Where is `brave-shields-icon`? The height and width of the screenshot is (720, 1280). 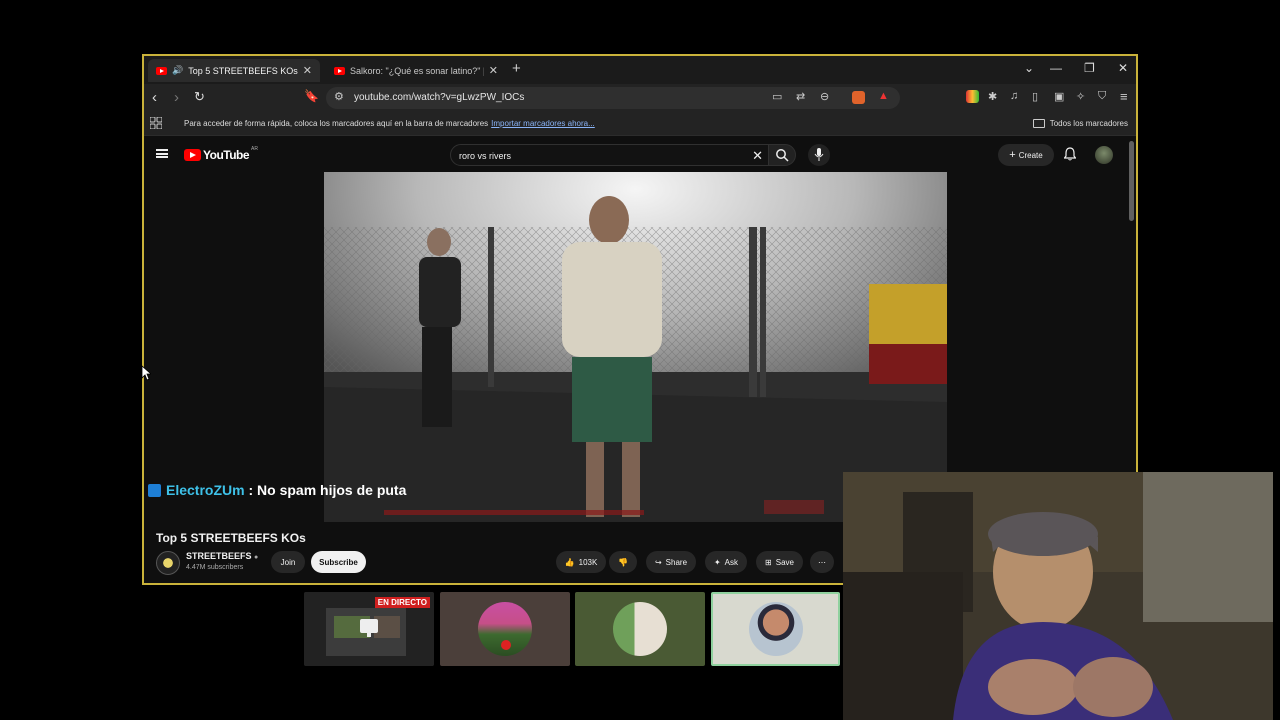
brave-shields-icon is located at coordinates (858, 97).